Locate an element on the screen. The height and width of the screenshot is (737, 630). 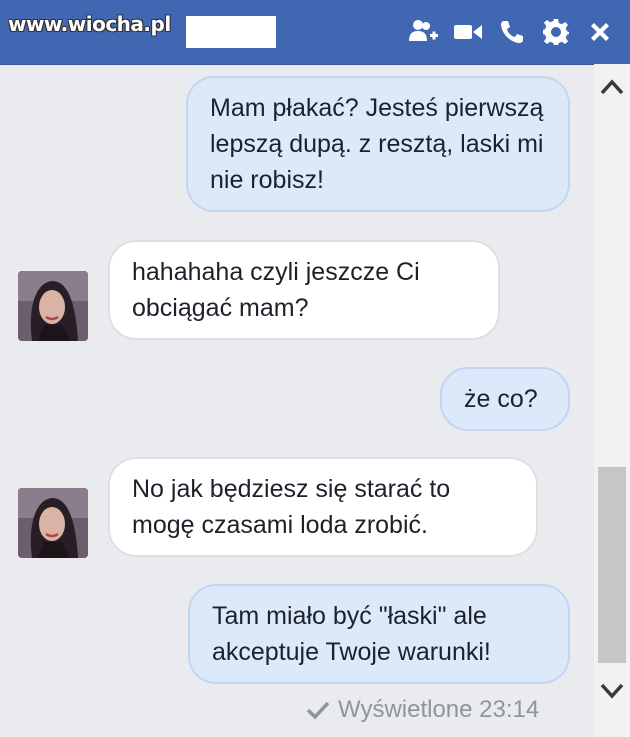
add-person-icon is located at coordinates (424, 32).